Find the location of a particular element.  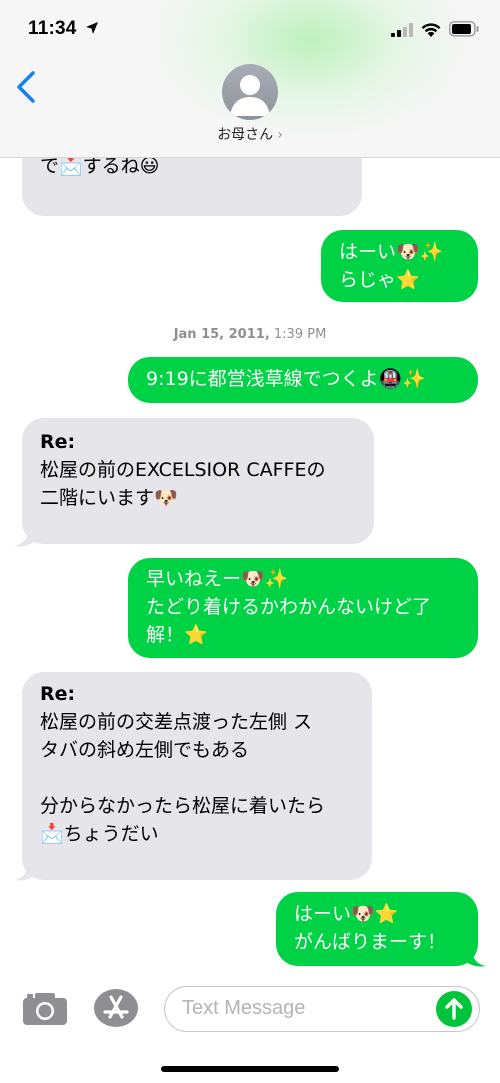

back-chevron-icon is located at coordinates (27, 87).